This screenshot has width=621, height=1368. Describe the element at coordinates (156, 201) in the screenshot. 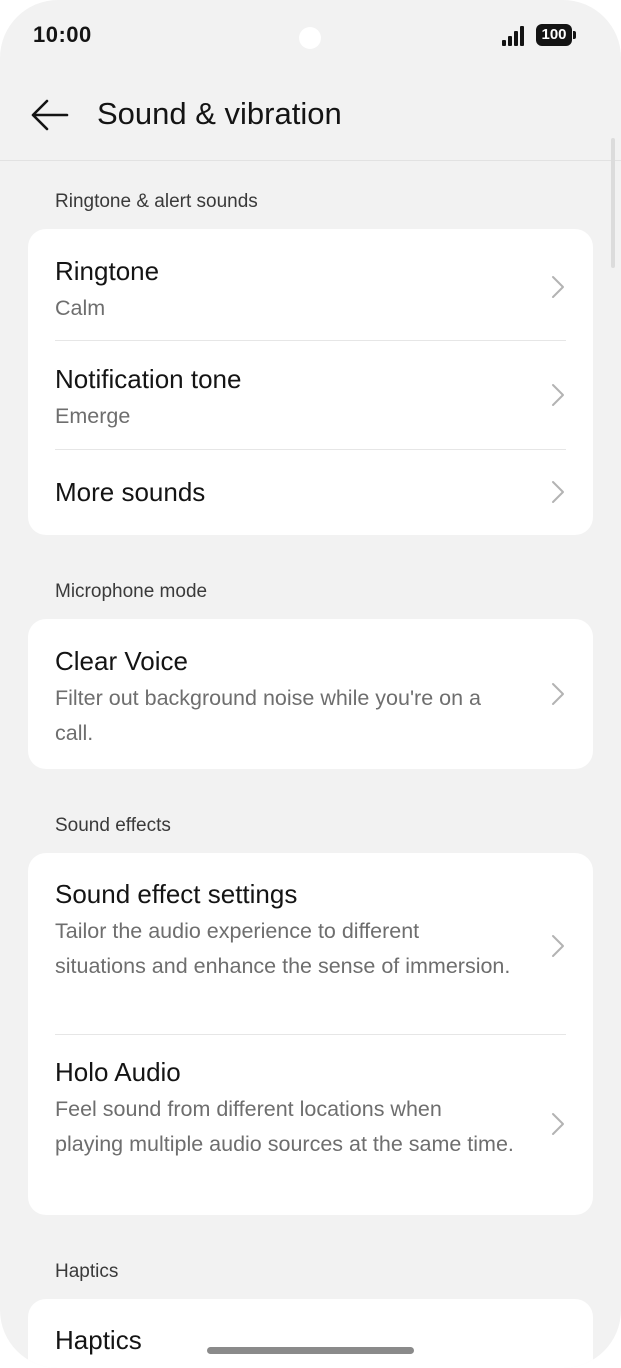

I see `section-label-ringtone: Ringtone & alert sounds` at that location.